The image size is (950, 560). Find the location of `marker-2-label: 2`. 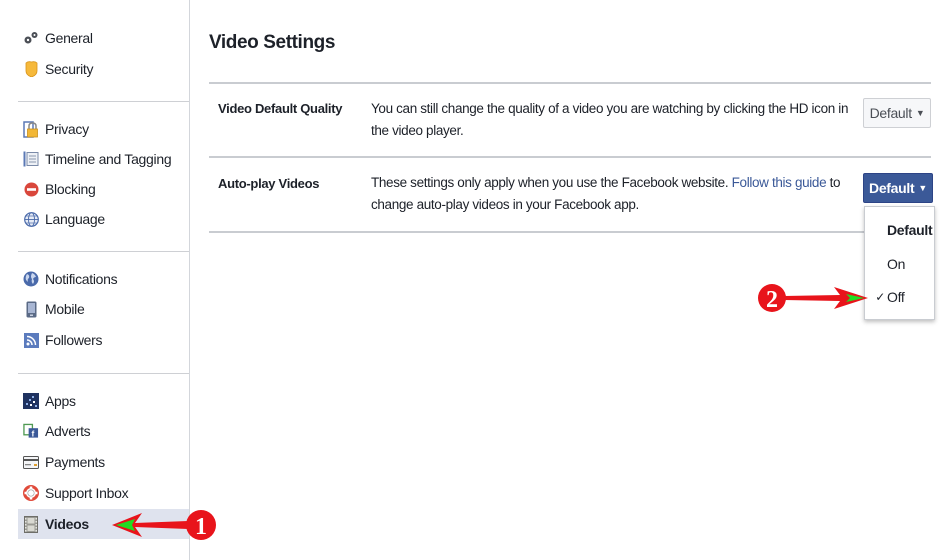

marker-2-label: 2 is located at coordinates (772, 300).